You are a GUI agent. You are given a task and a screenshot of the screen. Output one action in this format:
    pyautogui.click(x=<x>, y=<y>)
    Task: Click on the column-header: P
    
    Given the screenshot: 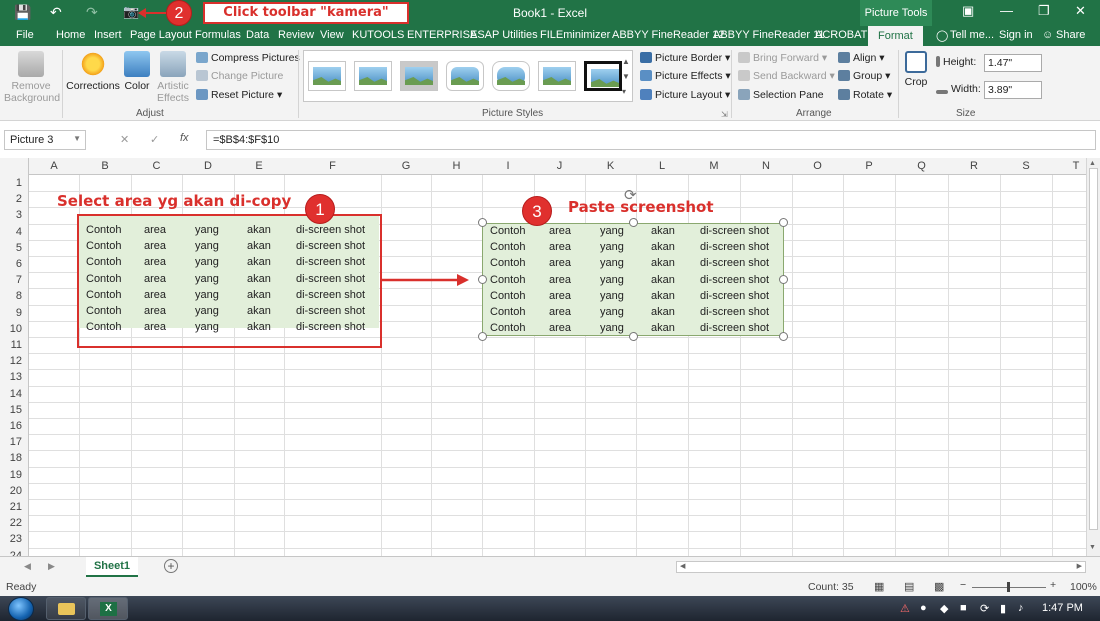 What is the action you would take?
    pyautogui.click(x=869, y=166)
    